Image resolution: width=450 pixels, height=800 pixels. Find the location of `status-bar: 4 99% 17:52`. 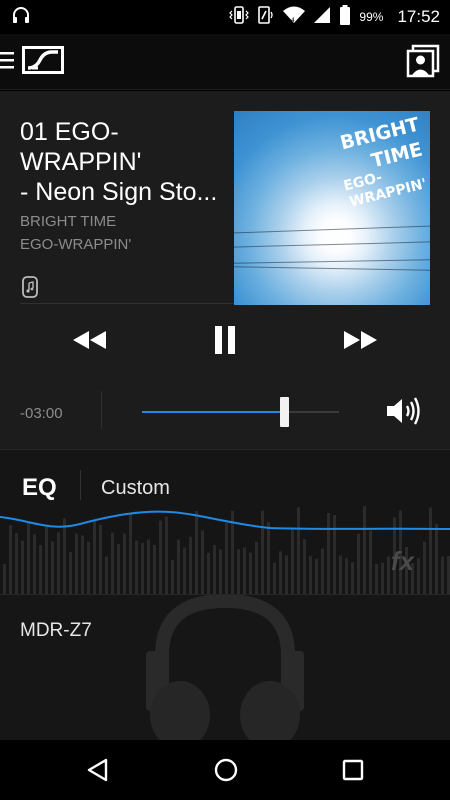

status-bar: 4 99% 17:52 is located at coordinates (225, 17).